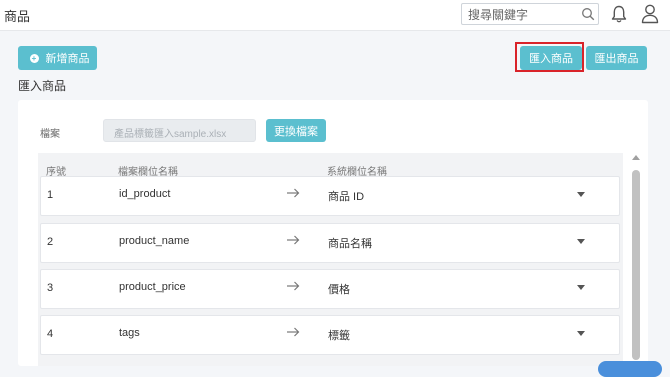 Image resolution: width=670 pixels, height=377 pixels. What do you see at coordinates (50, 288) in the screenshot?
I see `row-number: 3` at bounding box center [50, 288].